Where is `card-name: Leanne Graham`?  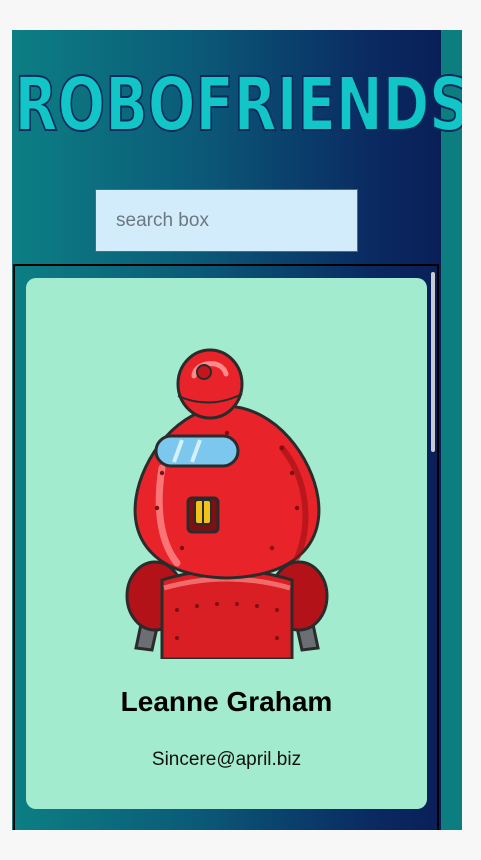
card-name: Leanne Graham is located at coordinates (226, 701).